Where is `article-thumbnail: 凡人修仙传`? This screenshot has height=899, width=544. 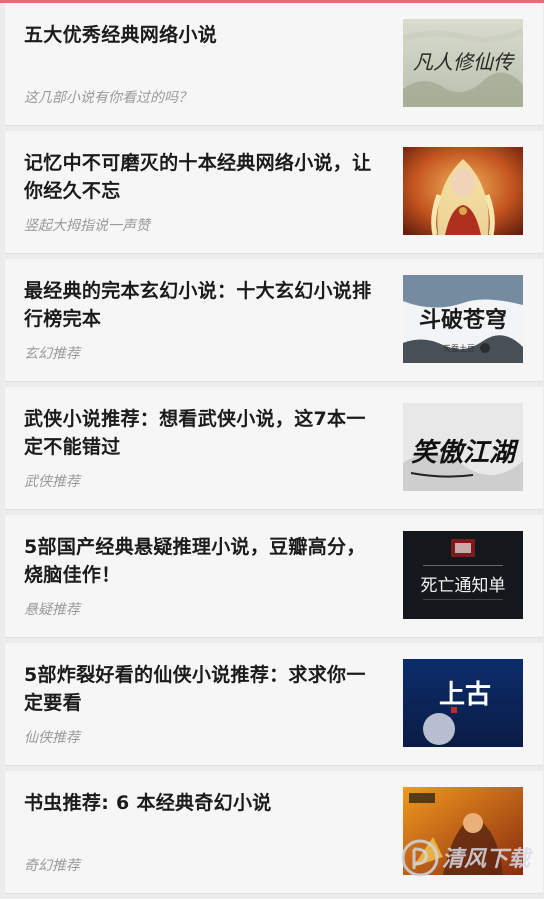 article-thumbnail: 凡人修仙传 is located at coordinates (463, 63).